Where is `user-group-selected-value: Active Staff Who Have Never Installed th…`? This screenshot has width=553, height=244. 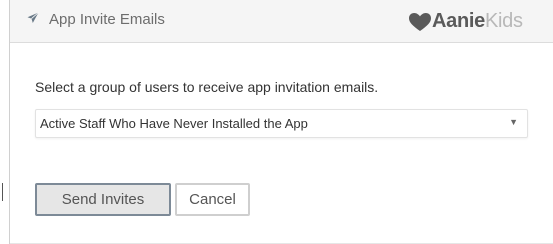 user-group-selected-value: Active Staff Who Have Never Installed th… is located at coordinates (174, 123).